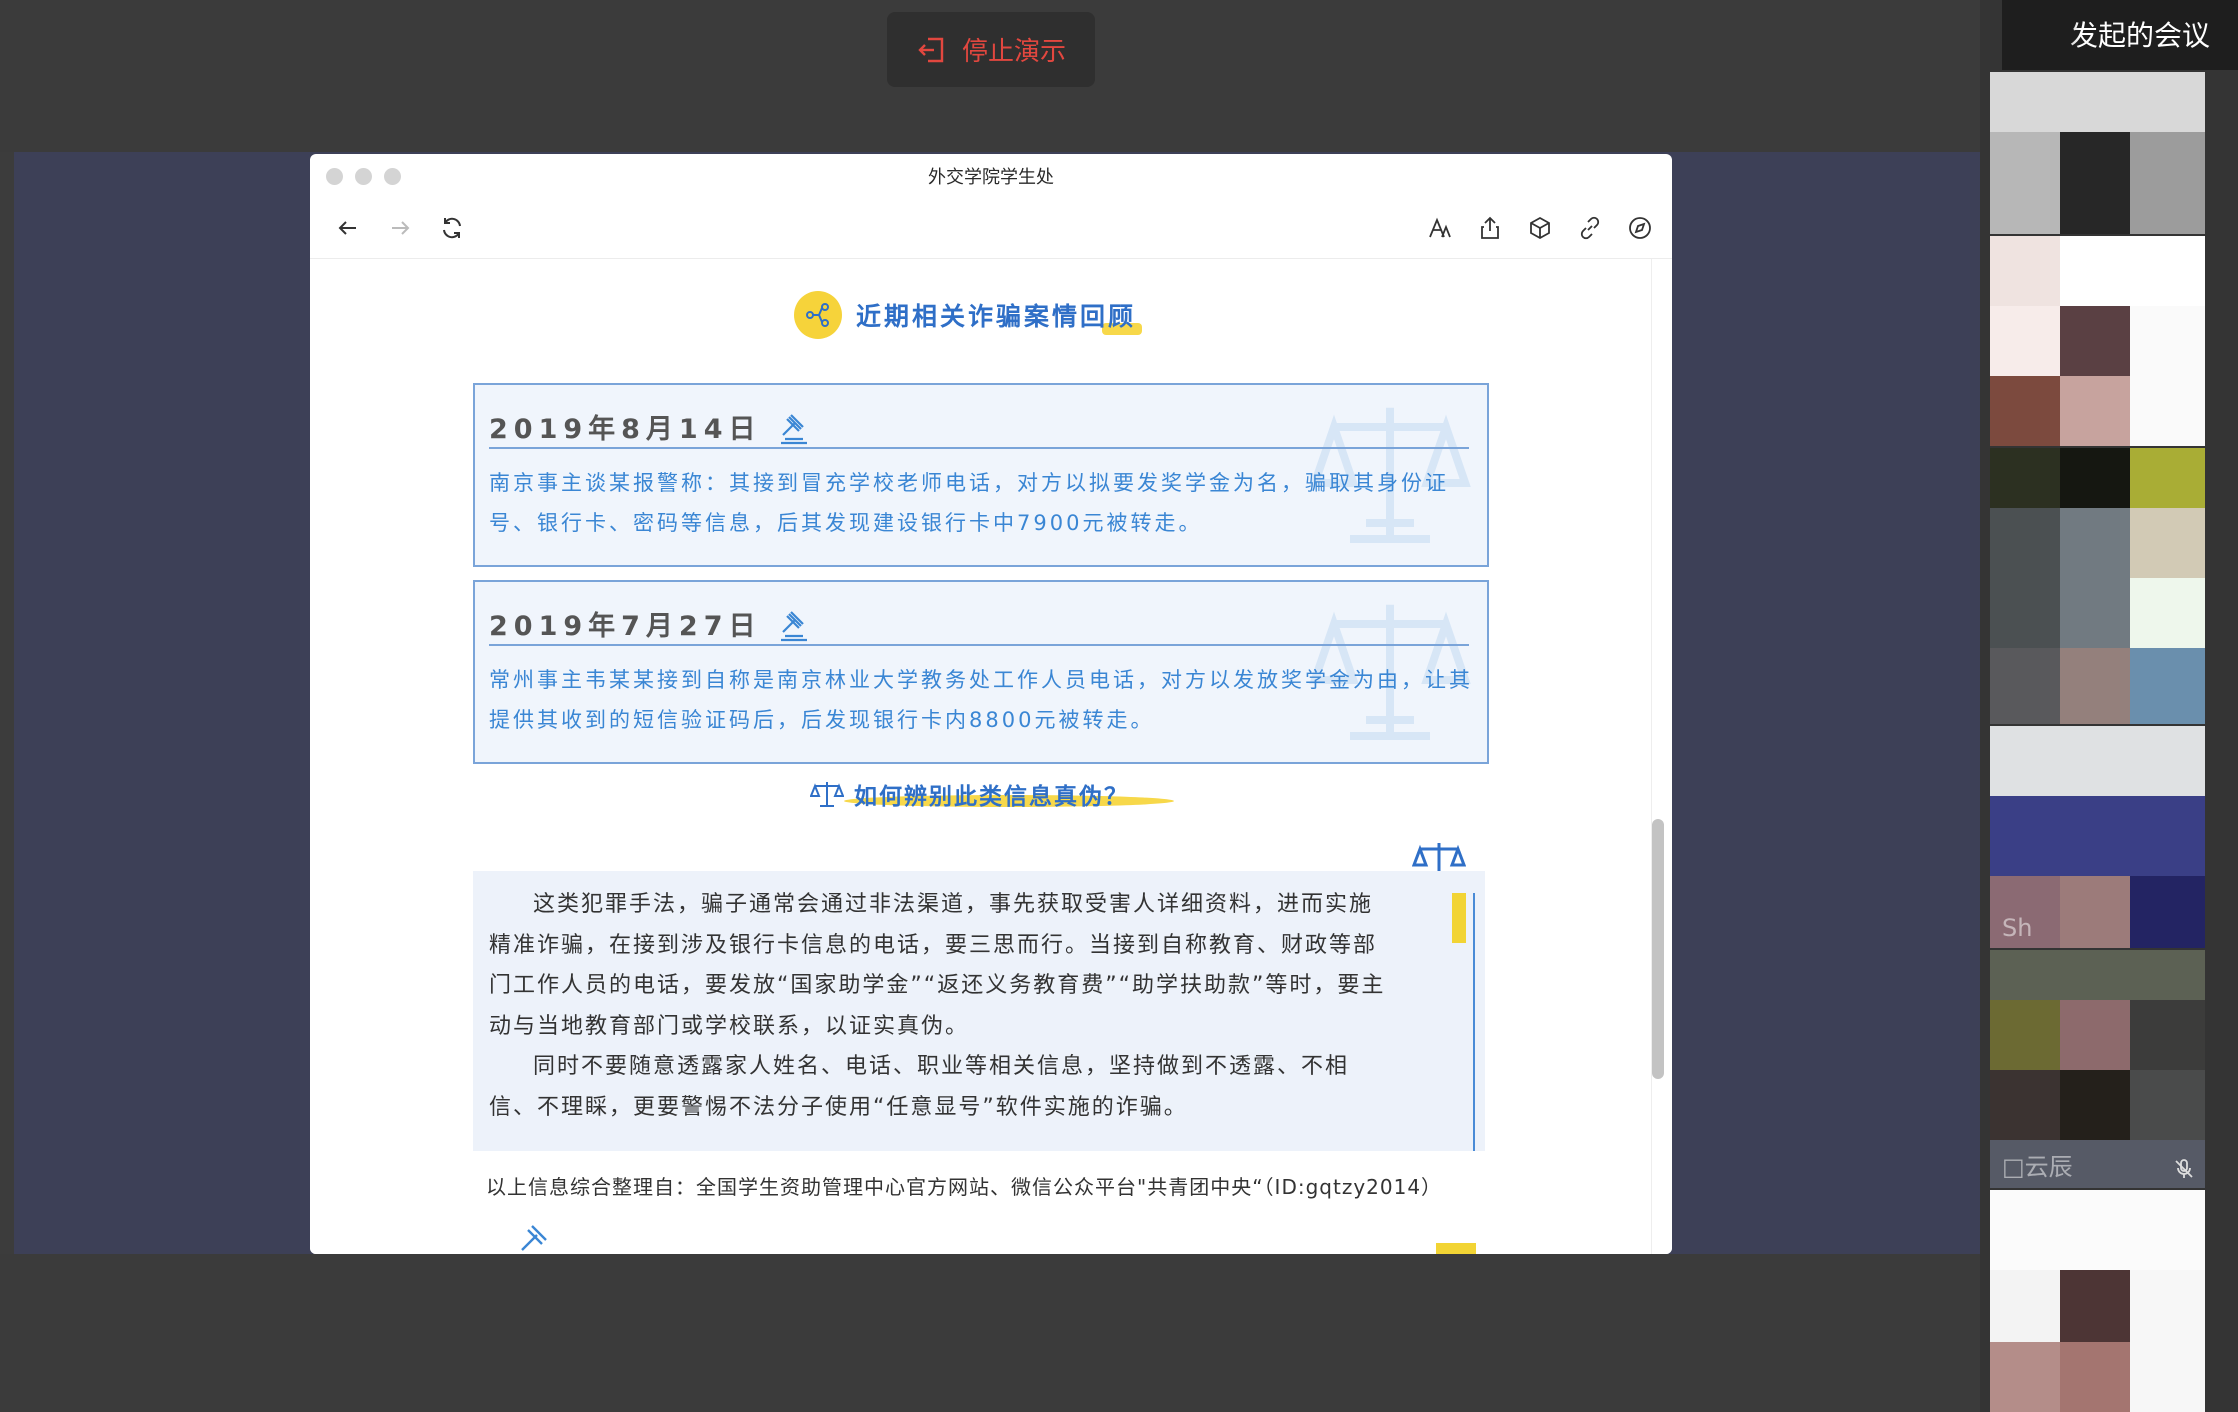 The image size is (2238, 1412). I want to click on back-button, so click(348, 228).